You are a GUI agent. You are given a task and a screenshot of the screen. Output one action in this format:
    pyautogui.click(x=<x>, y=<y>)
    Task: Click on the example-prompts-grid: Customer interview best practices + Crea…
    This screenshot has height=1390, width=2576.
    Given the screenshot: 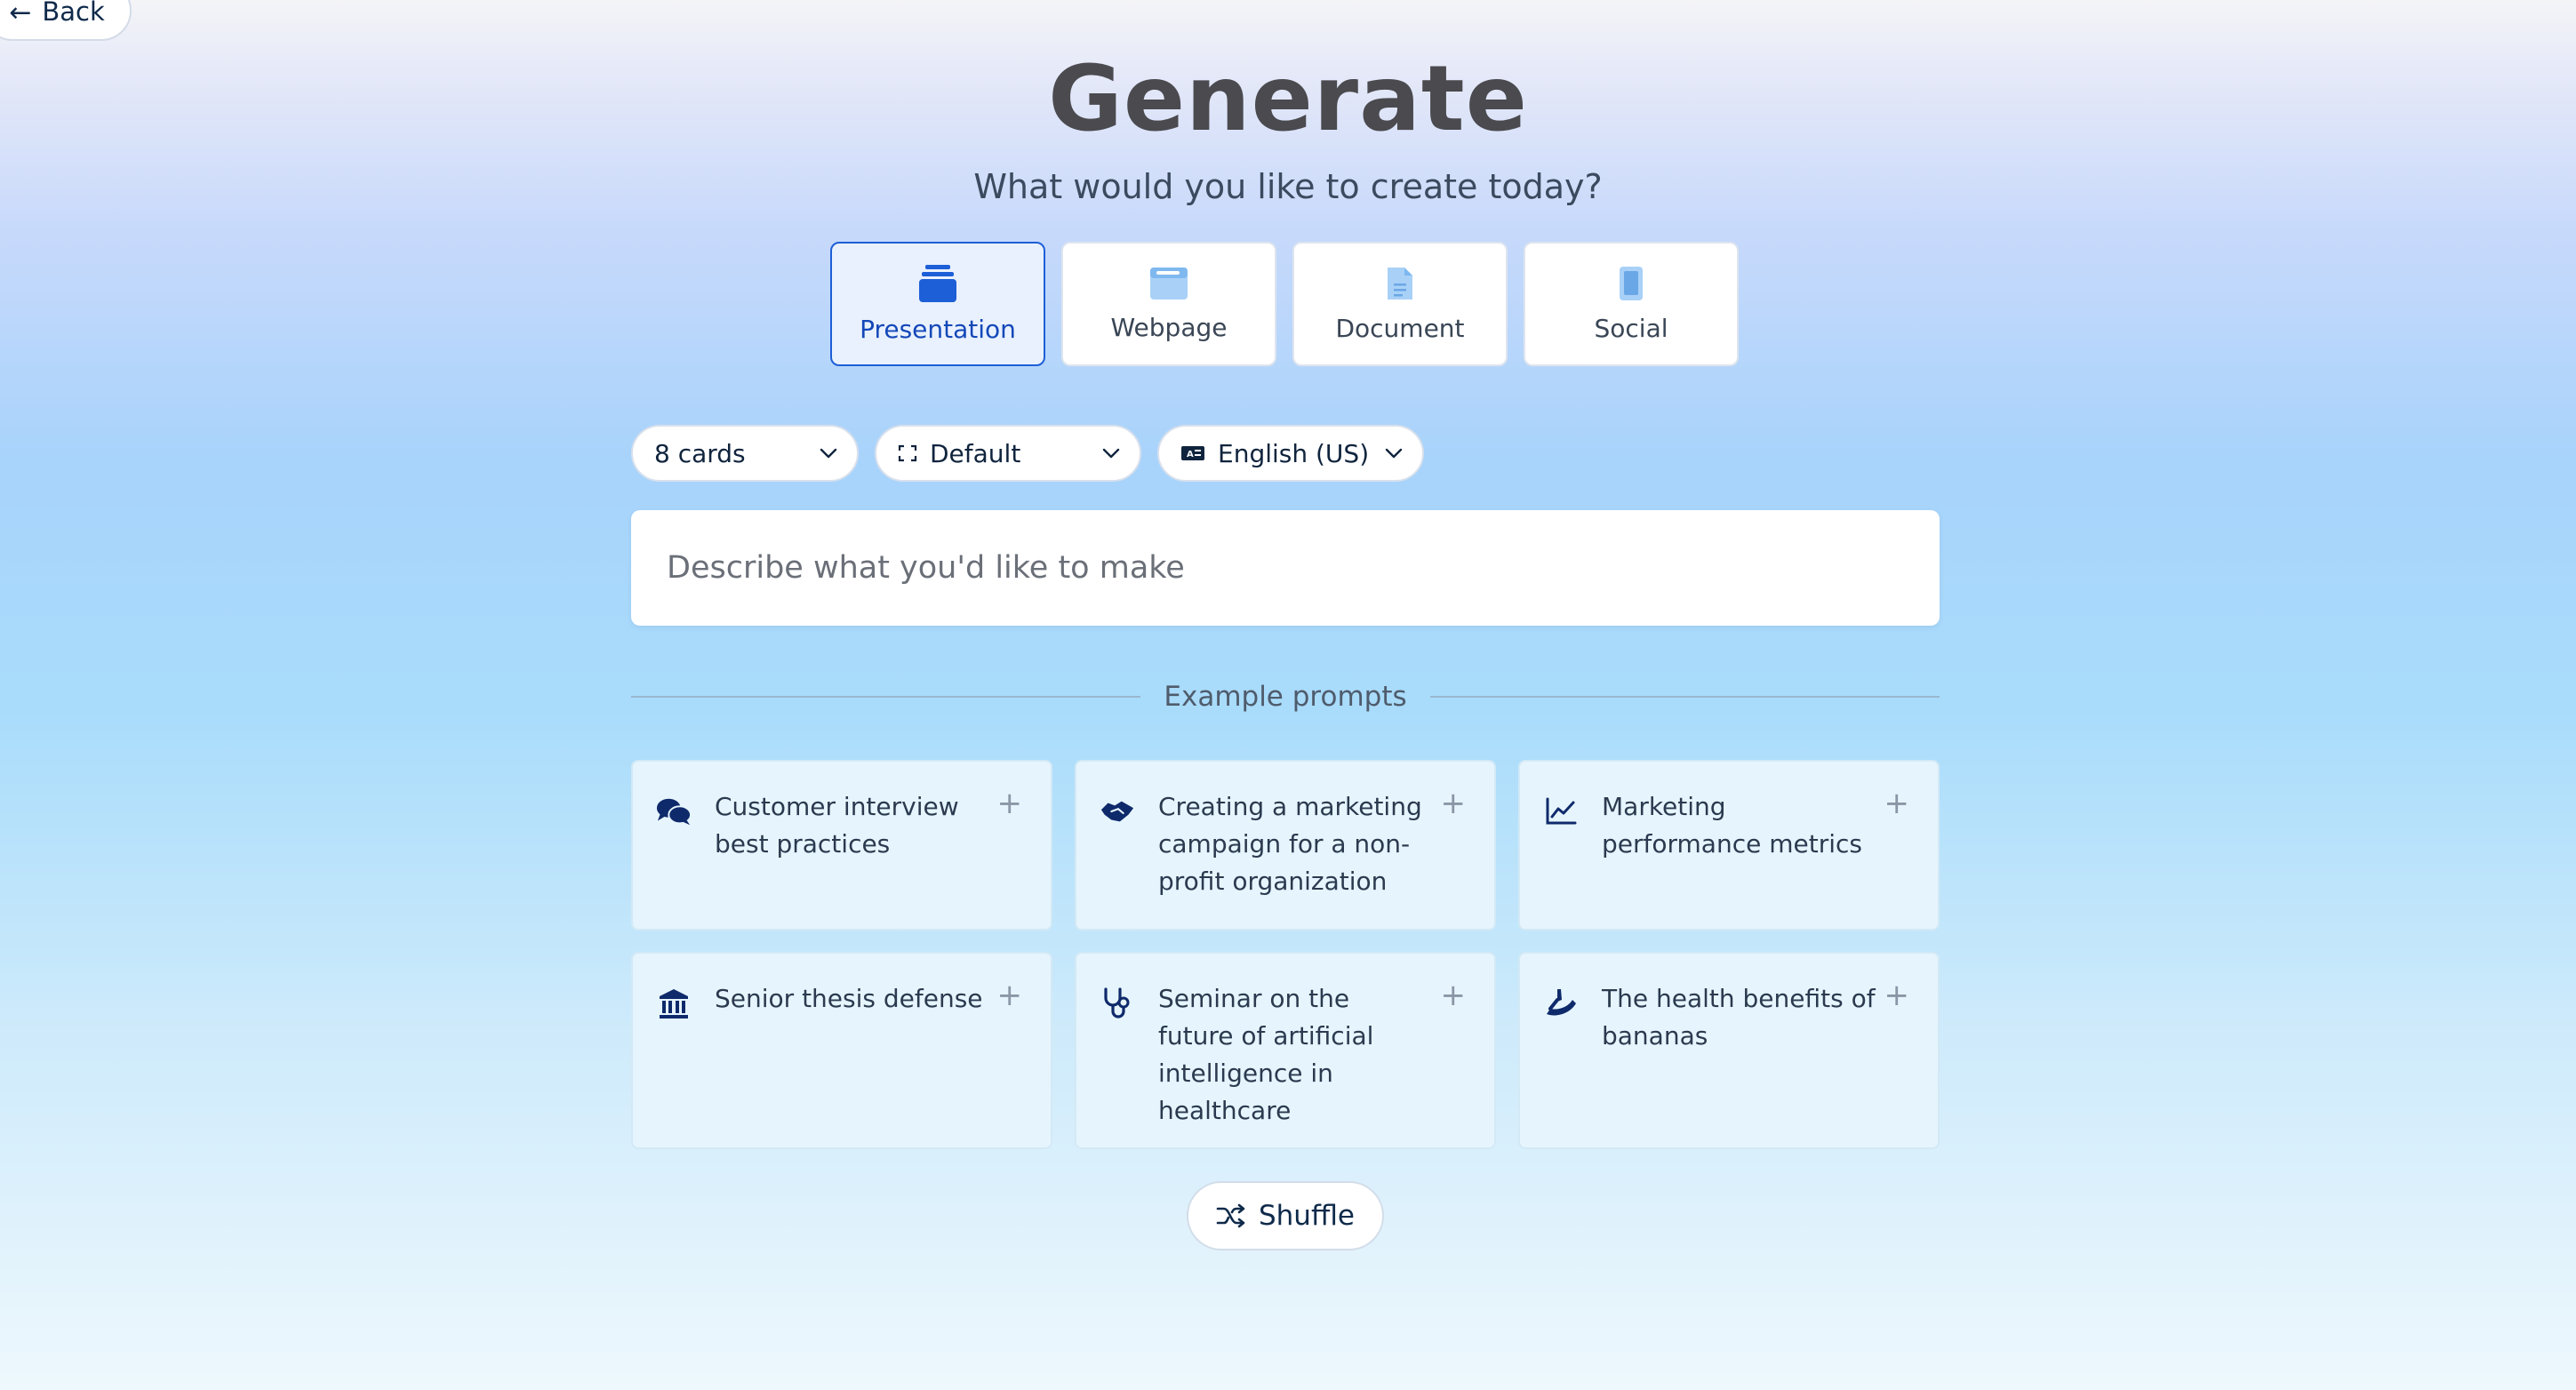 What is the action you would take?
    pyautogui.click(x=1285, y=954)
    